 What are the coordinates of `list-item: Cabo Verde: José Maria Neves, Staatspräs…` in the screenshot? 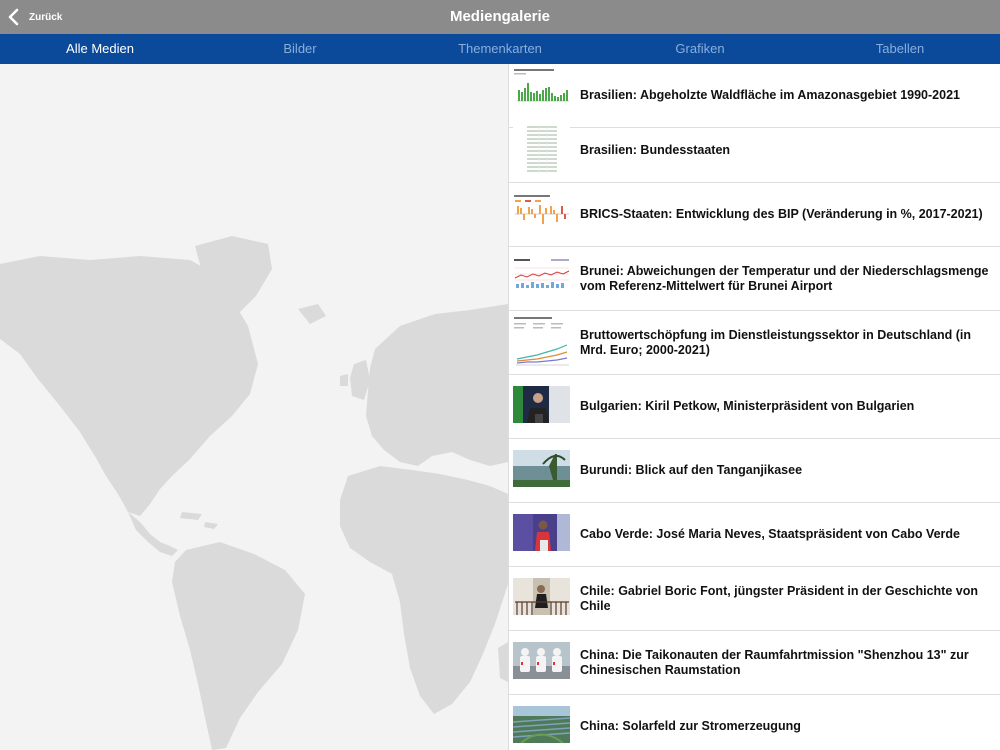 It's located at (754, 535).